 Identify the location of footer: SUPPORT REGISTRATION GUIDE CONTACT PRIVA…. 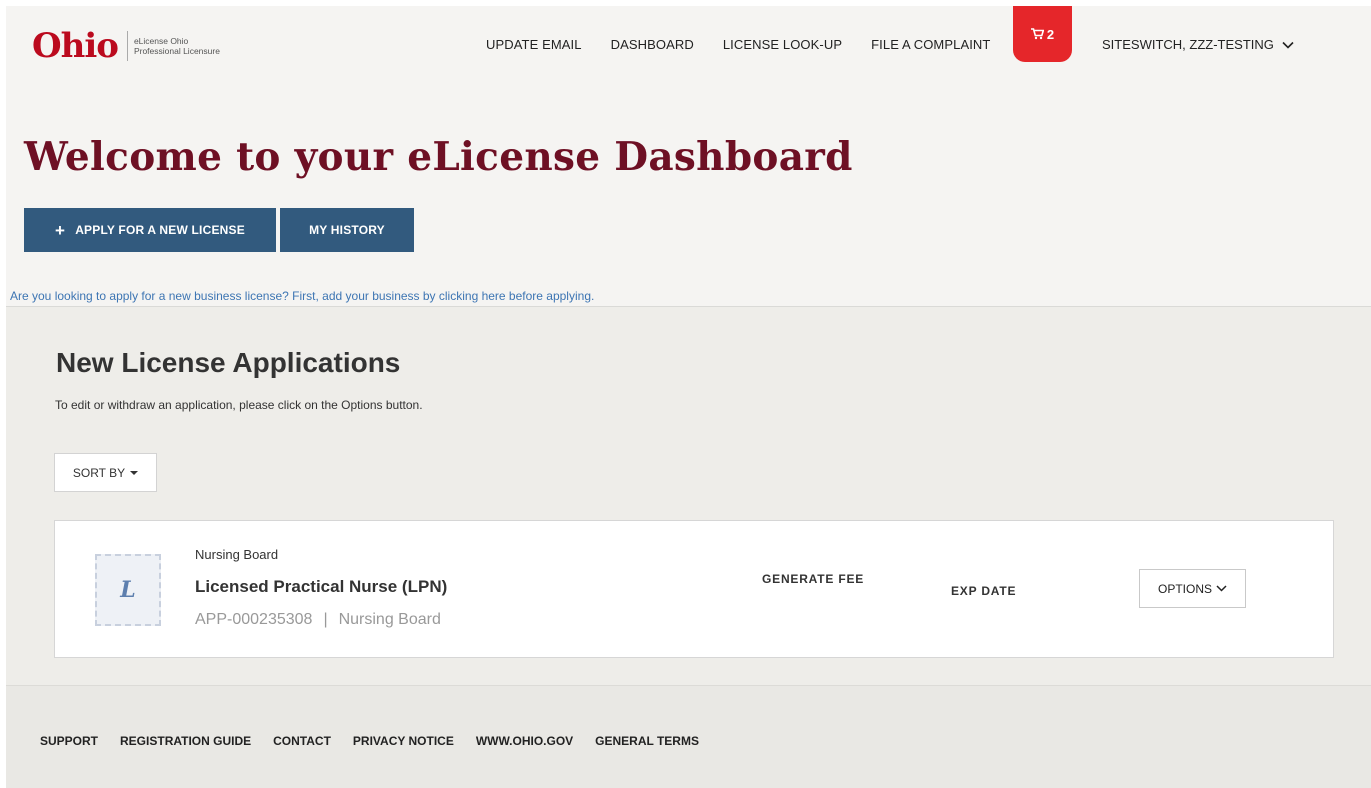
(688, 736).